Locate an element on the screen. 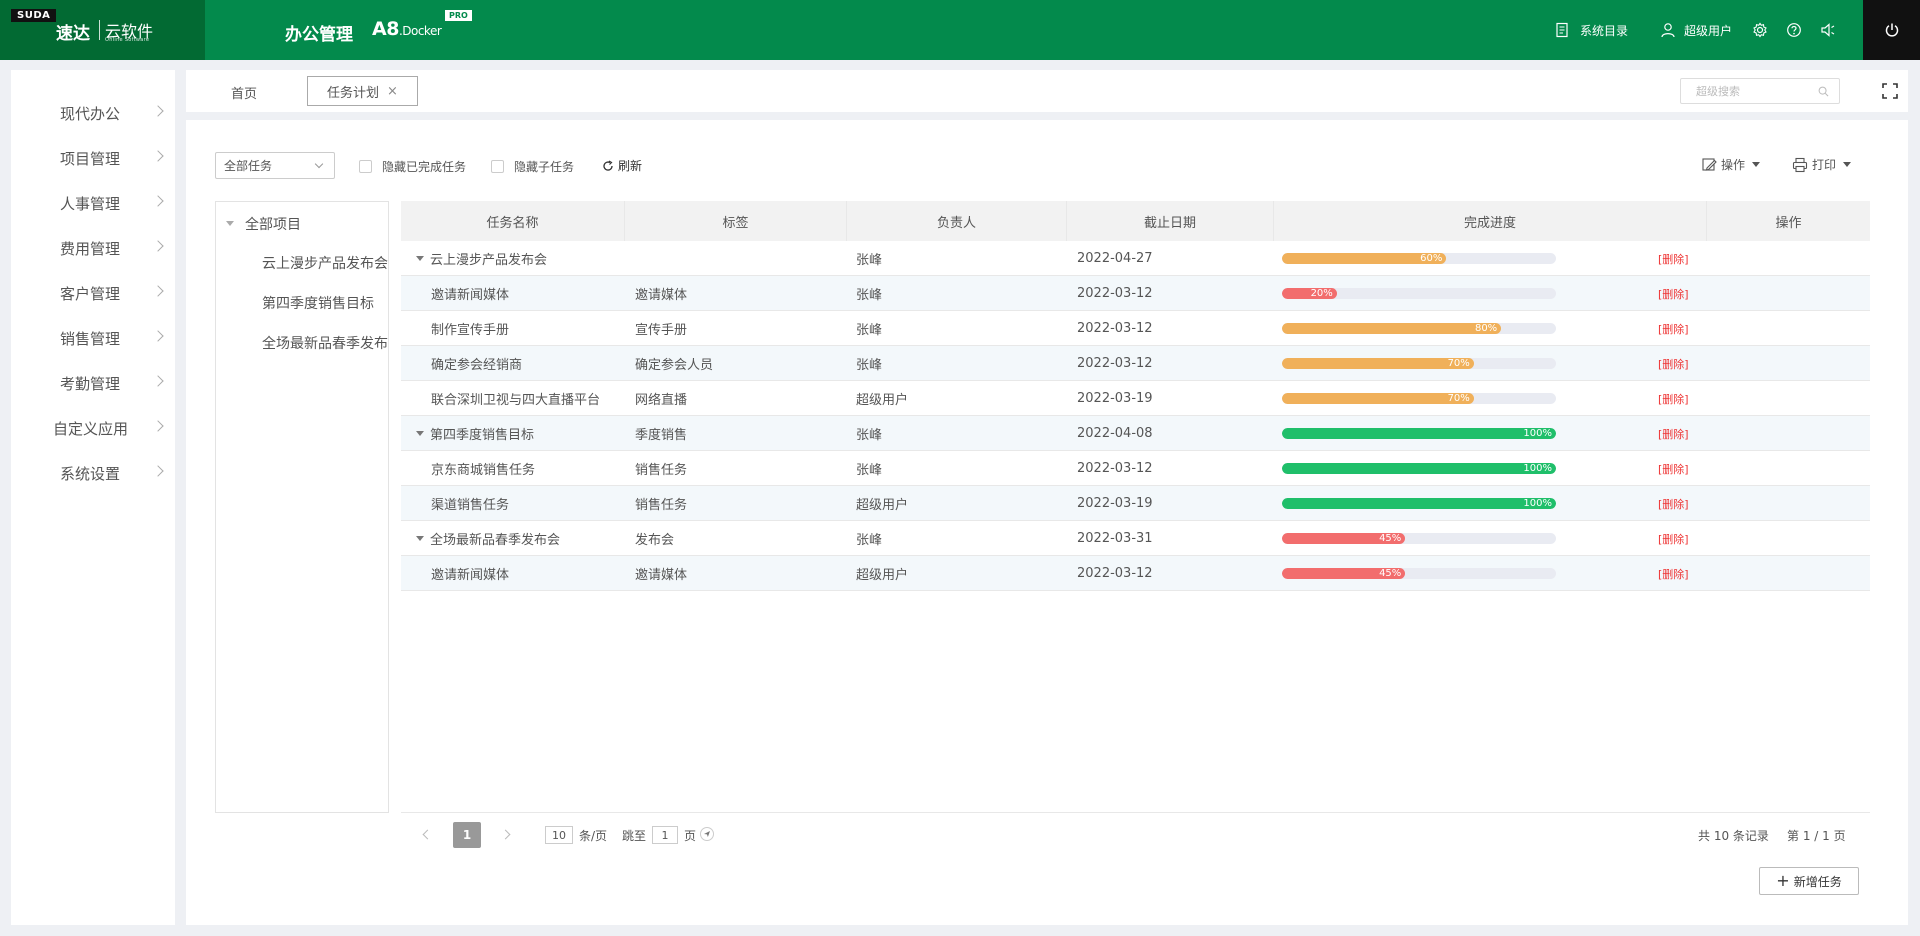  page-info: 第 1 / 1 页 is located at coordinates (1816, 836).